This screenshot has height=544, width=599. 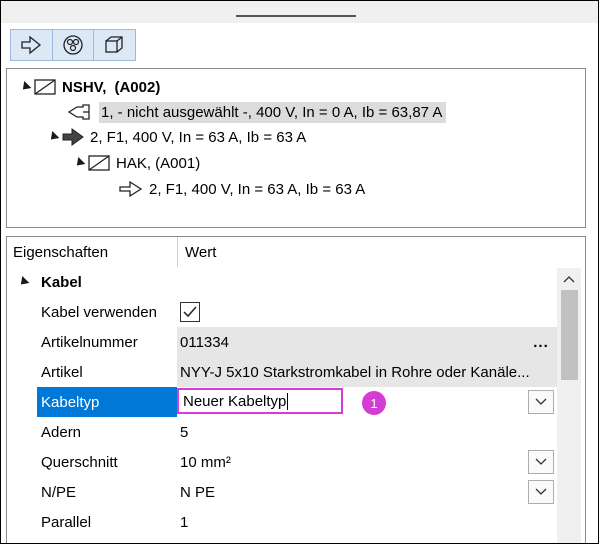 What do you see at coordinates (288, 401) in the screenshot?
I see `text-caret` at bounding box center [288, 401].